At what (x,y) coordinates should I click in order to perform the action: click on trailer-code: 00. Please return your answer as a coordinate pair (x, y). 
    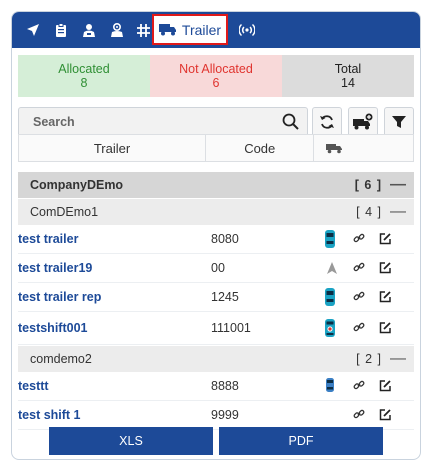
    Looking at the image, I should click on (218, 268).